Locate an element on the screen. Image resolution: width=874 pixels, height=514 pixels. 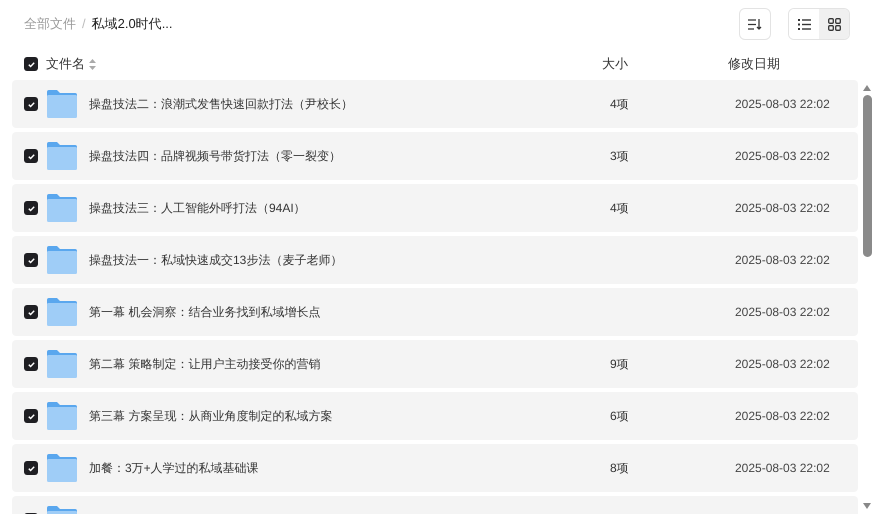
file-name: 操盘技法一：私域快速成交13步法（麦子老师） is located at coordinates (215, 260).